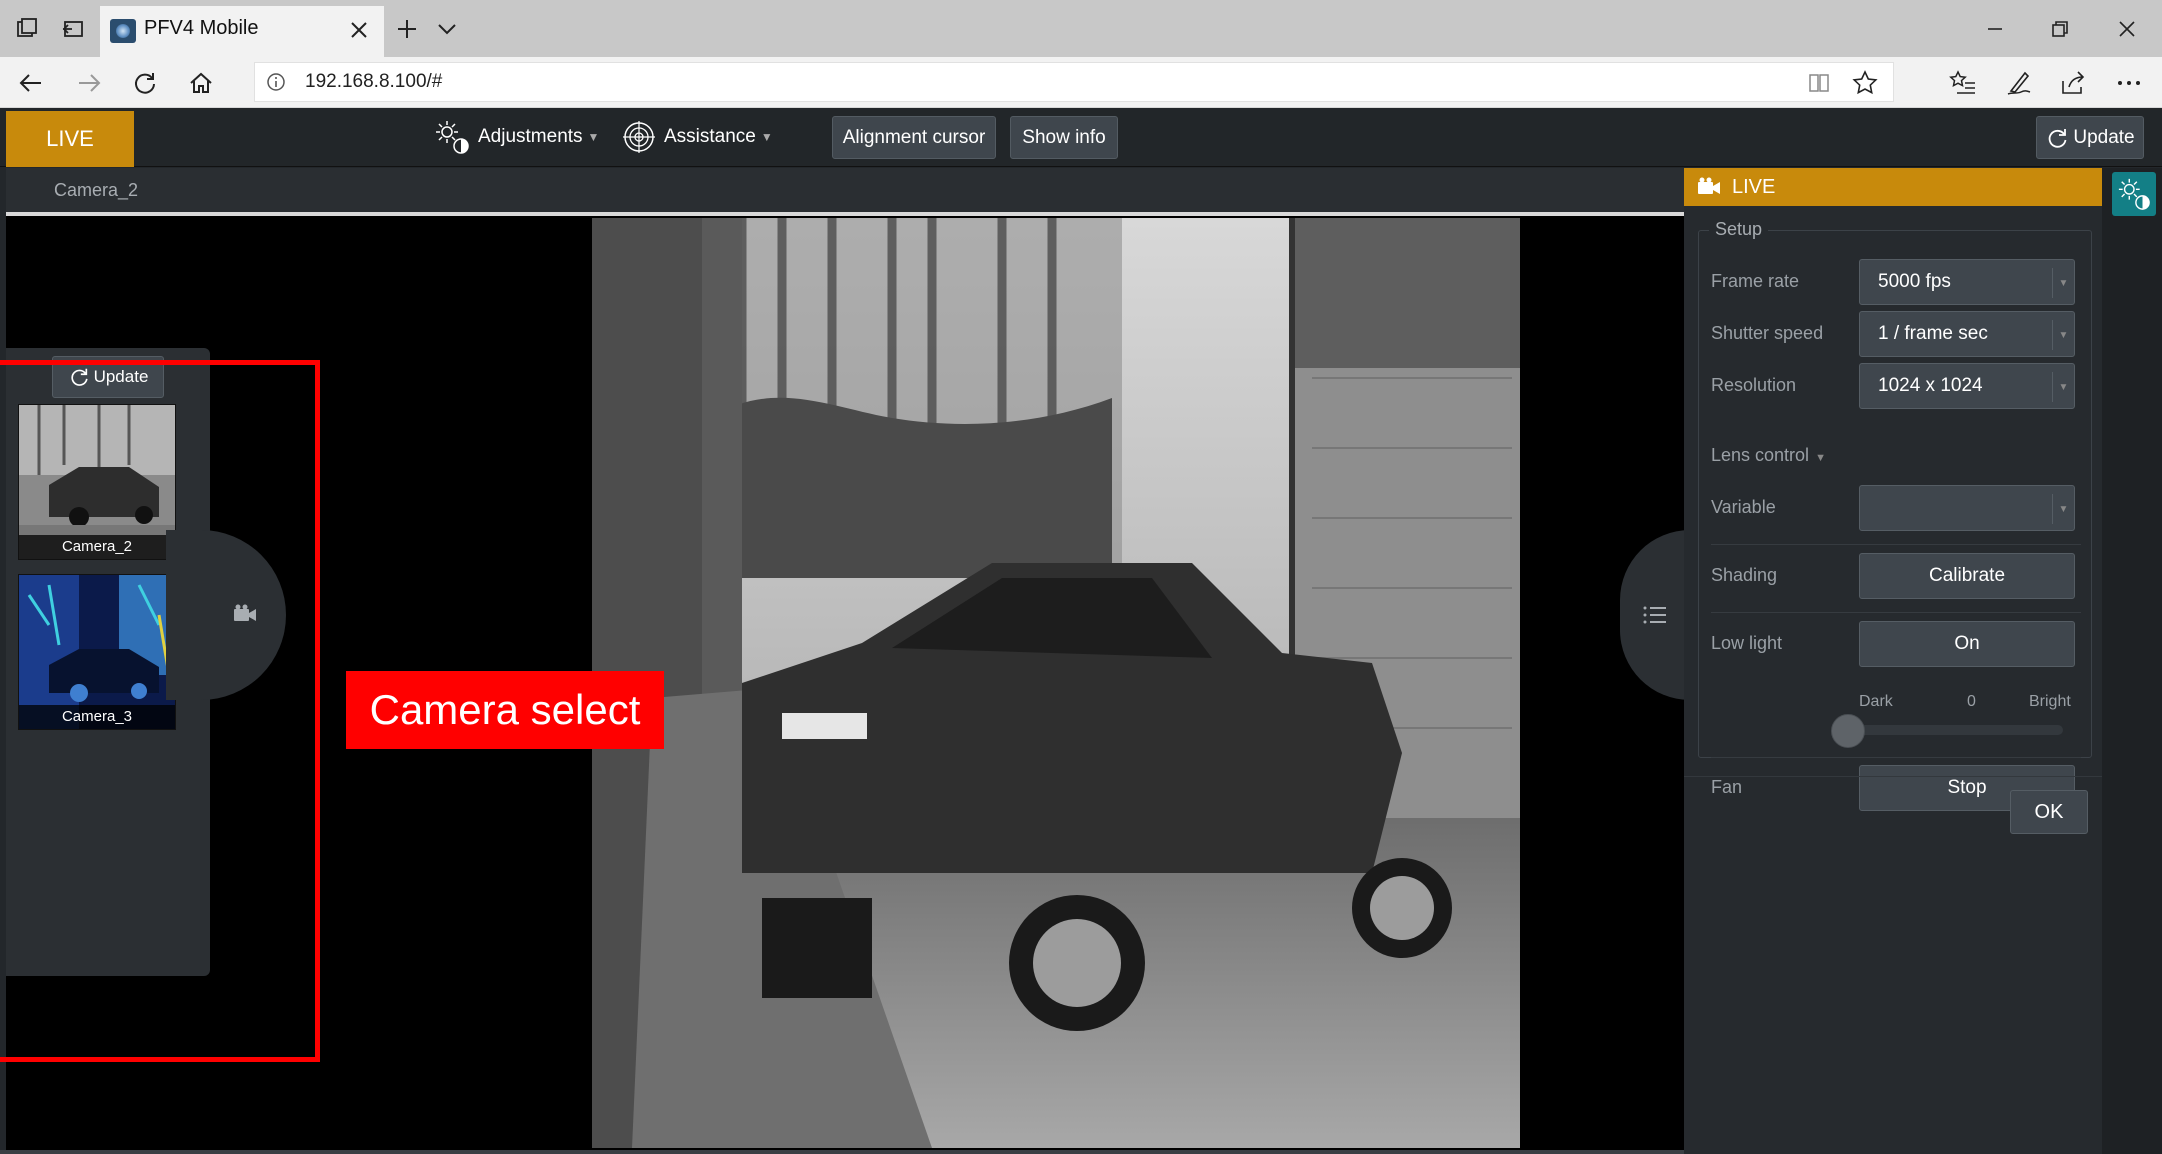 The width and height of the screenshot is (2162, 1154). I want to click on camera-title-bar: Camera_2, so click(845, 192).